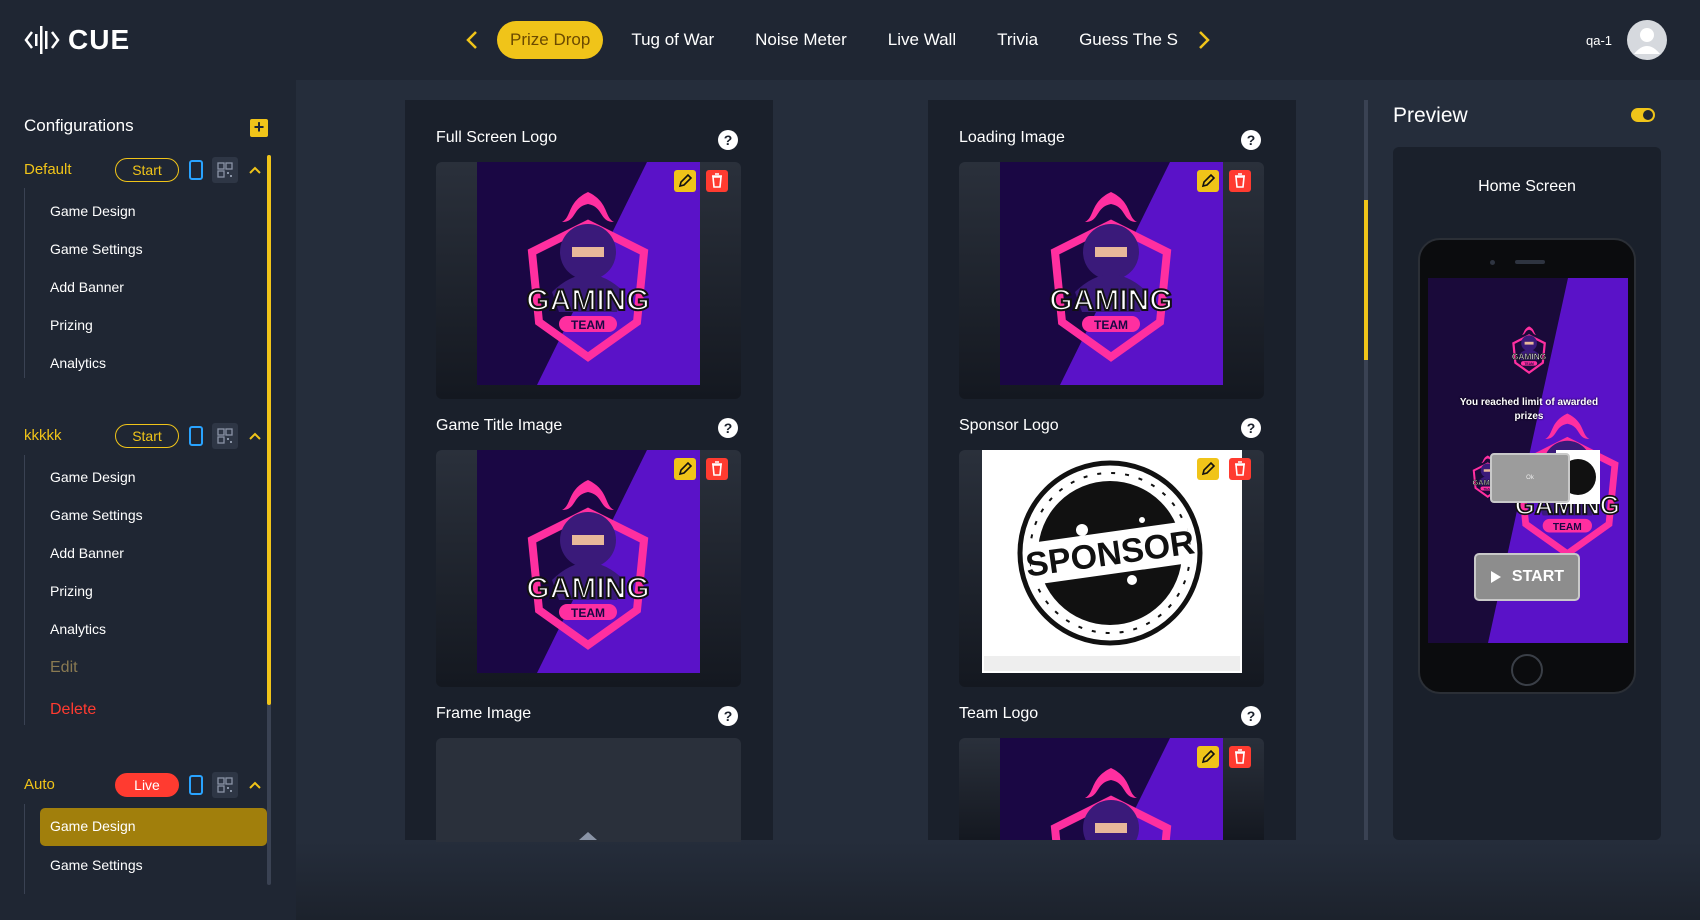  What do you see at coordinates (1530, 478) in the screenshot?
I see `ok-button: Ok` at bounding box center [1530, 478].